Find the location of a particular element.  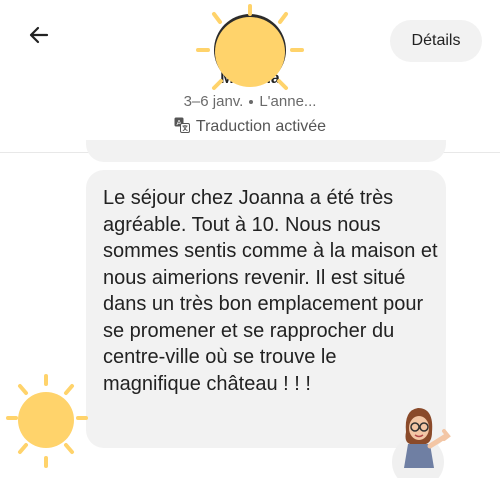

back-button is located at coordinates (39, 35).